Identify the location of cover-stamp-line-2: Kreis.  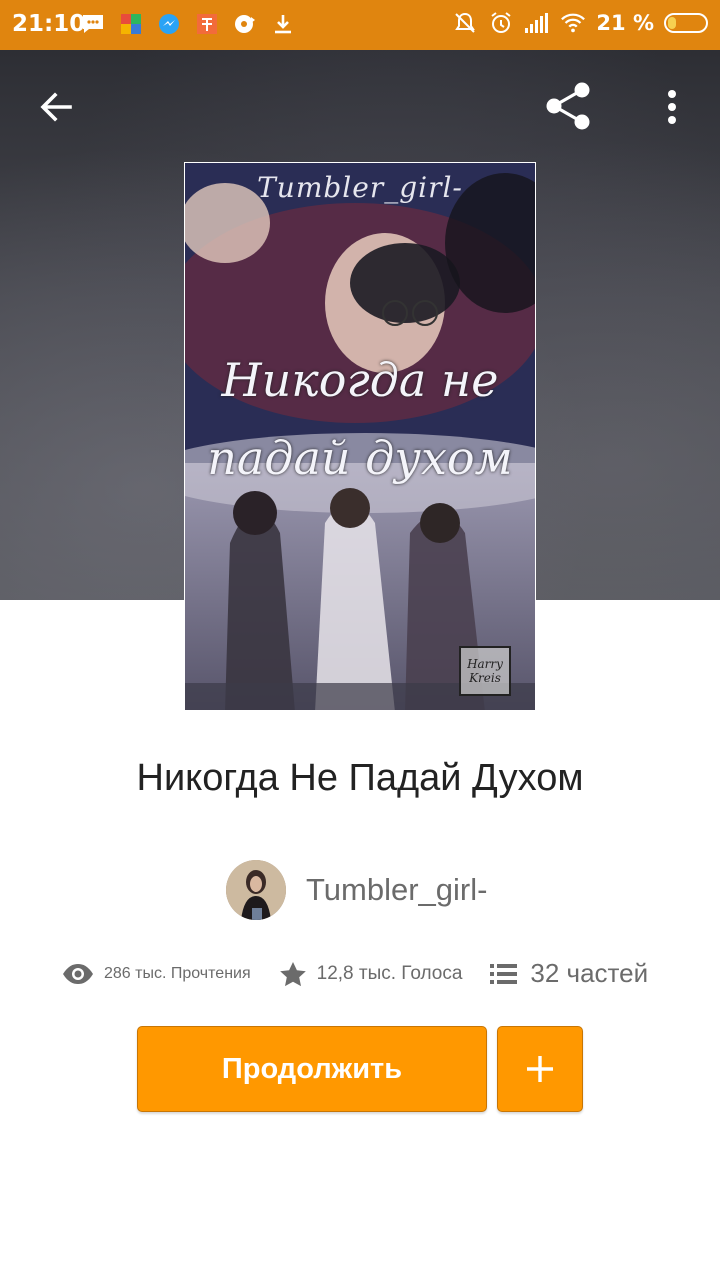
(485, 678).